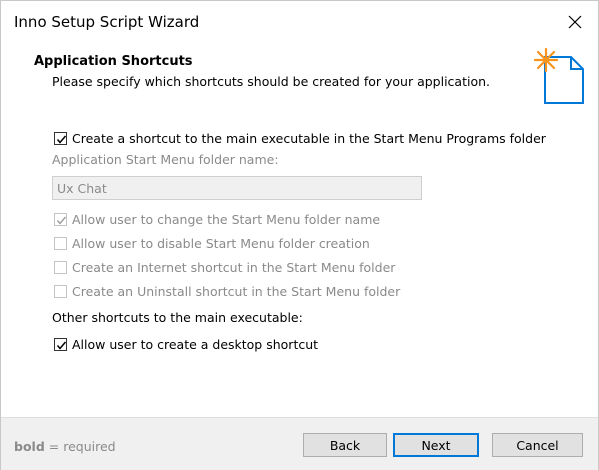 This screenshot has height=470, width=599. Describe the element at coordinates (436, 445) in the screenshot. I see `next-button: Next` at that location.